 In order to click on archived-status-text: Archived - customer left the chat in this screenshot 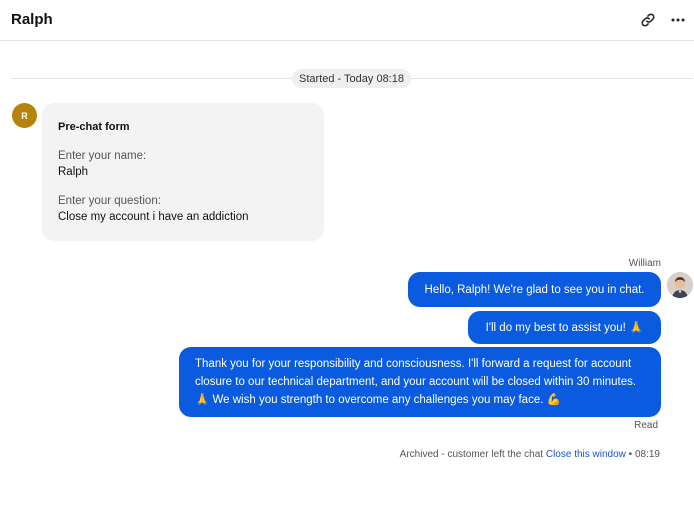, I will do `click(471, 454)`.